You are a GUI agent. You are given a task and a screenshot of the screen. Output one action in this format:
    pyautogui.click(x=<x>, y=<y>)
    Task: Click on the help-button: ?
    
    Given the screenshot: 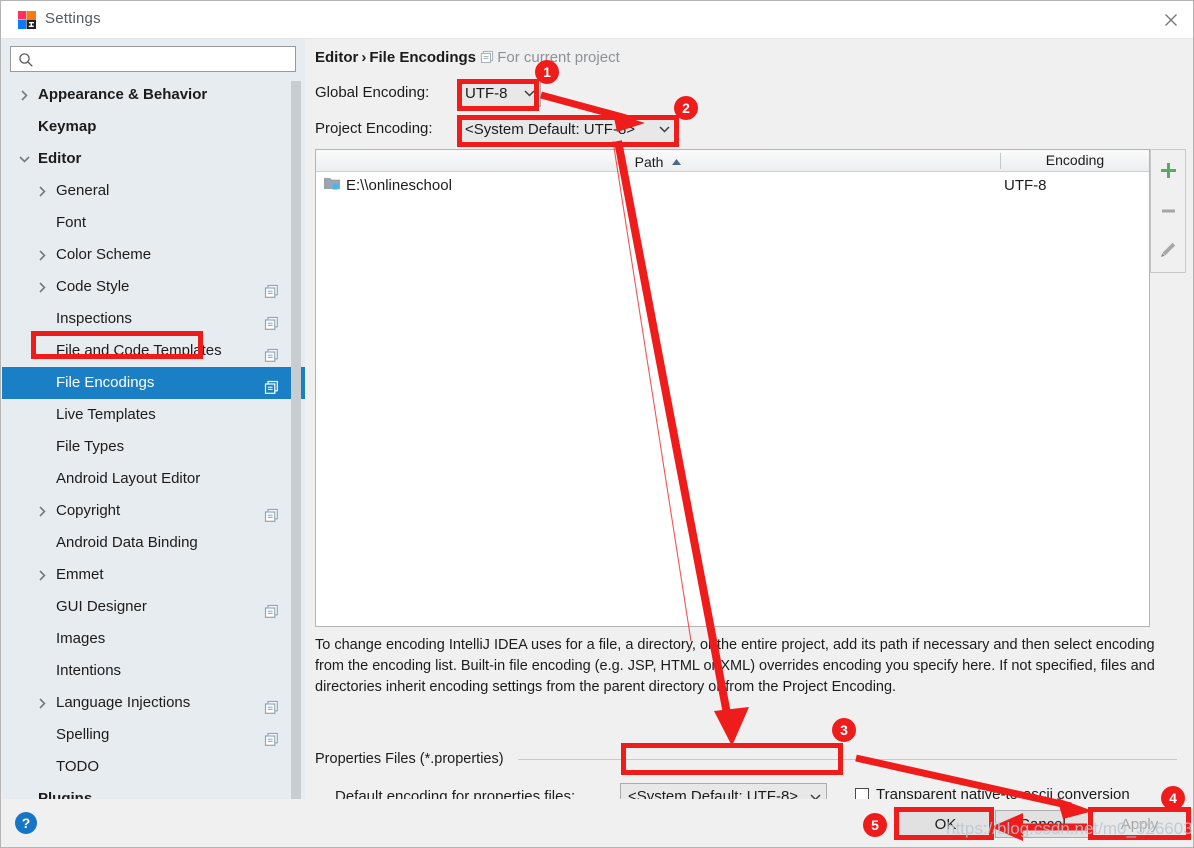 What is the action you would take?
    pyautogui.click(x=26, y=823)
    